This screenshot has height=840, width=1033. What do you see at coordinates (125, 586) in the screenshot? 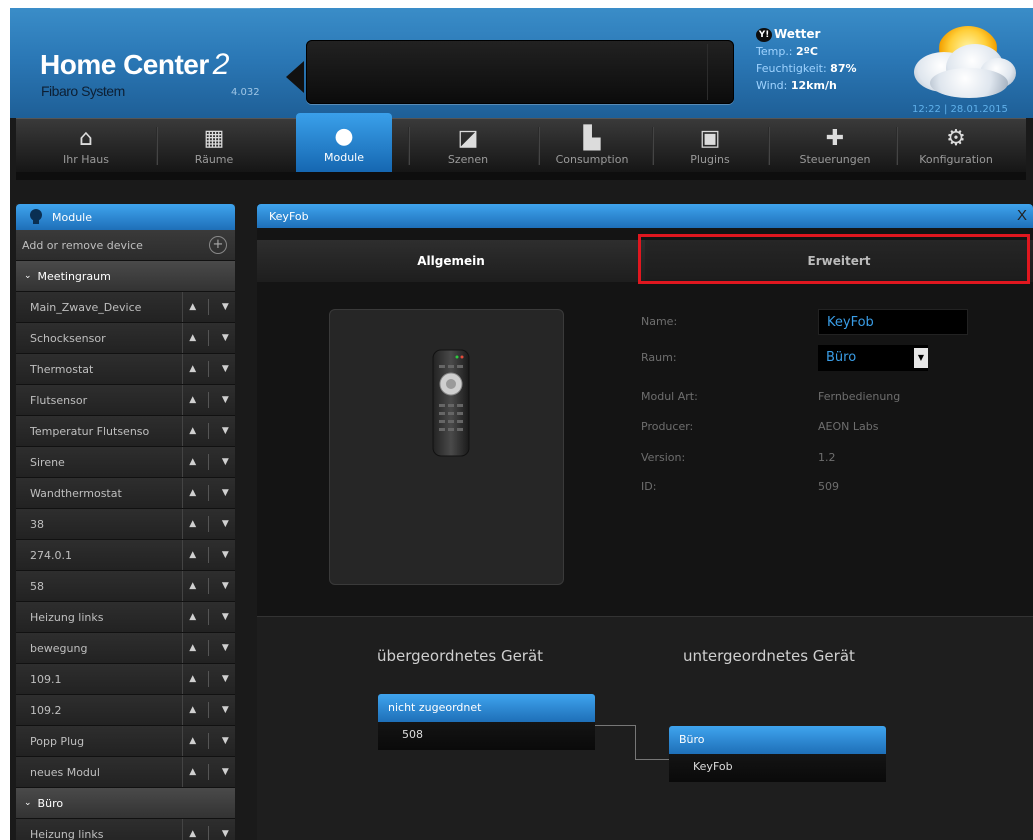
I see `sidebar-device-row: 58 ▲ ▼` at bounding box center [125, 586].